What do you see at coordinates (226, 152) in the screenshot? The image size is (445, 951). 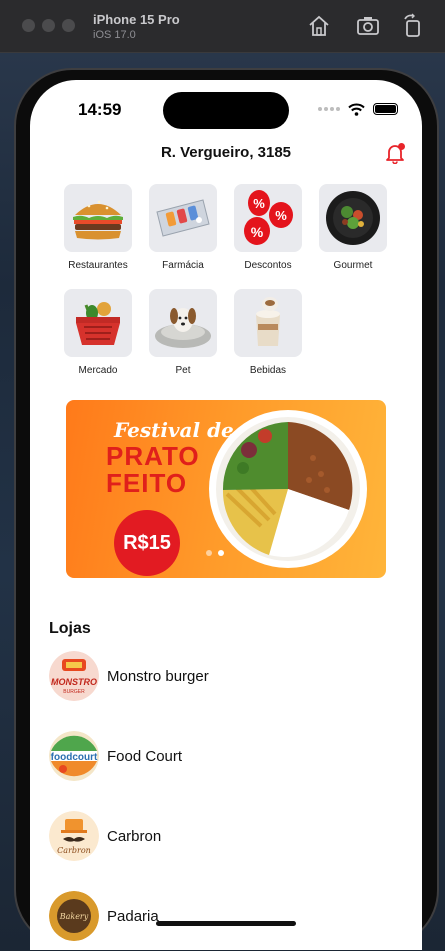 I see `delivery-address: R. Vergueiro, 3185` at bounding box center [226, 152].